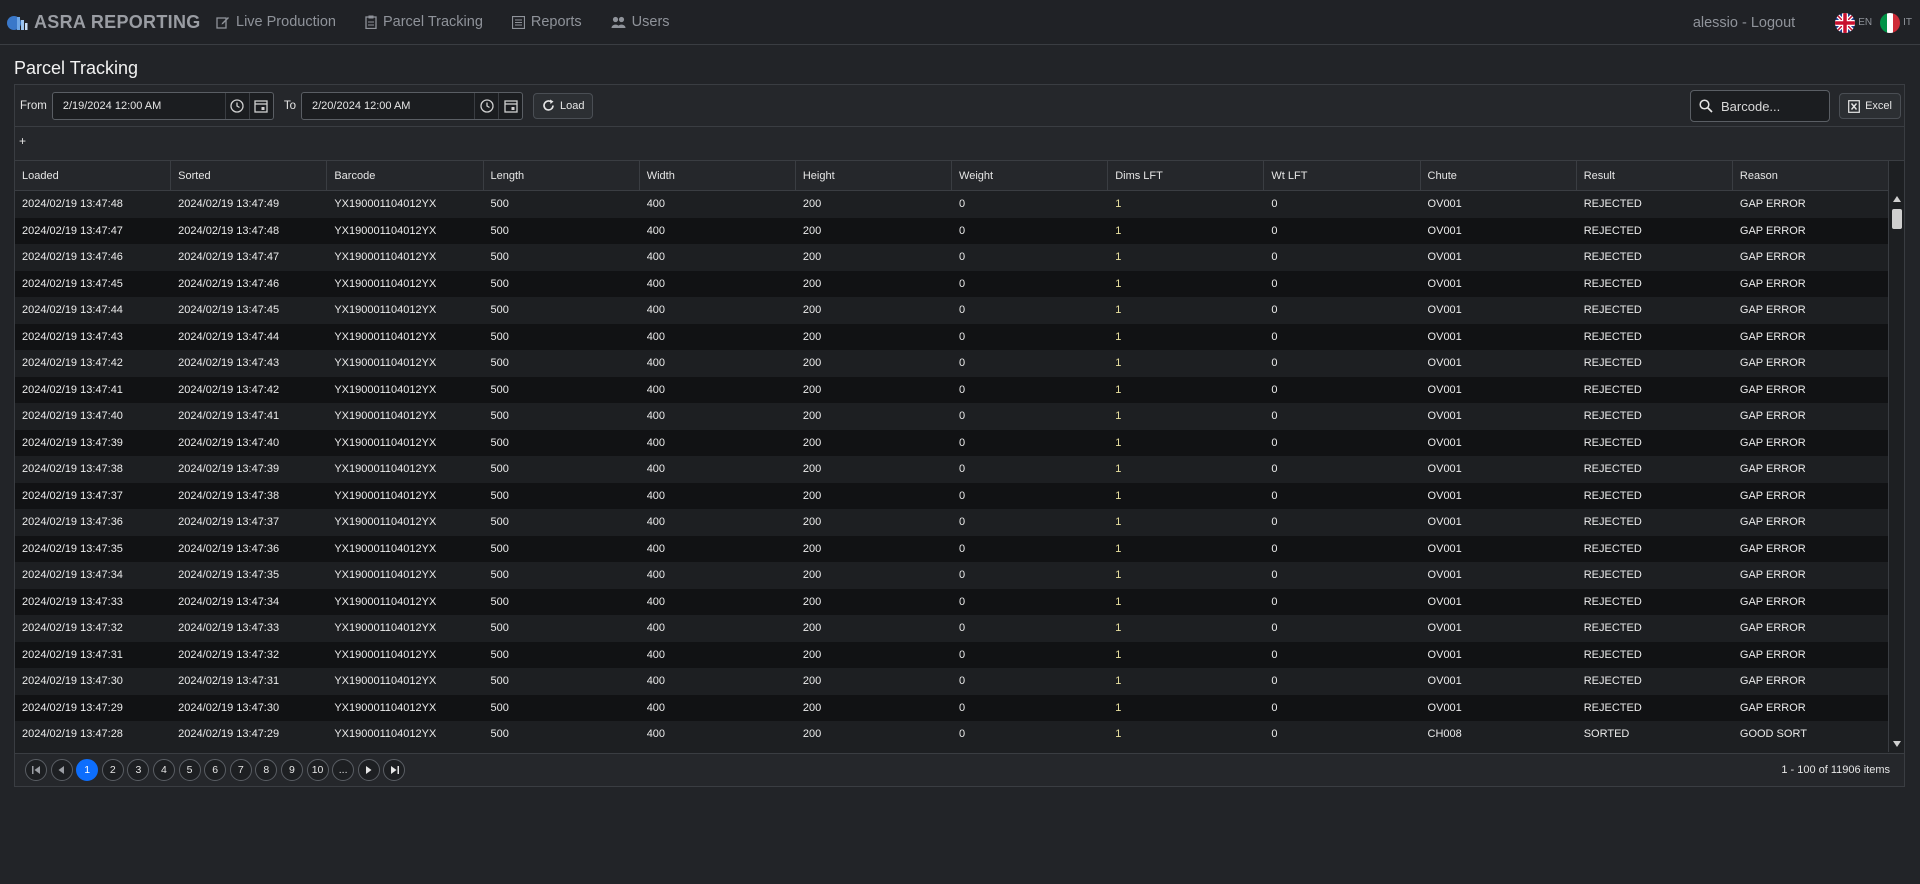 Image resolution: width=1920 pixels, height=884 pixels. Describe the element at coordinates (222, 23) in the screenshot. I see `edit-icon` at that location.